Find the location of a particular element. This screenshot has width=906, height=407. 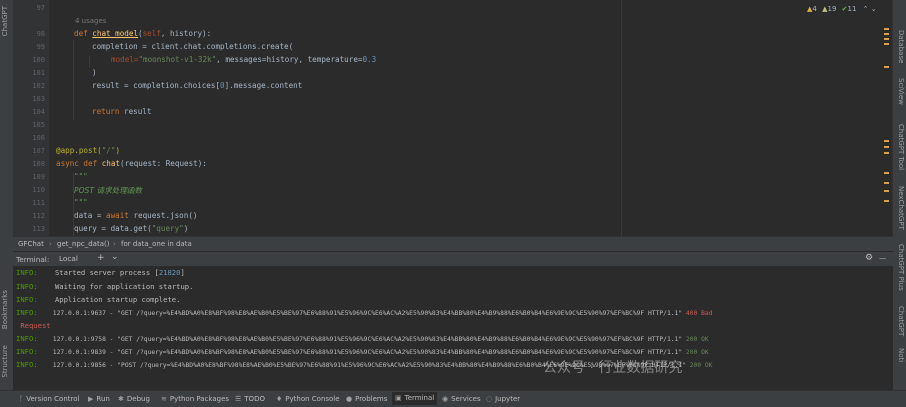

line-number: 109 is located at coordinates (38, 177).